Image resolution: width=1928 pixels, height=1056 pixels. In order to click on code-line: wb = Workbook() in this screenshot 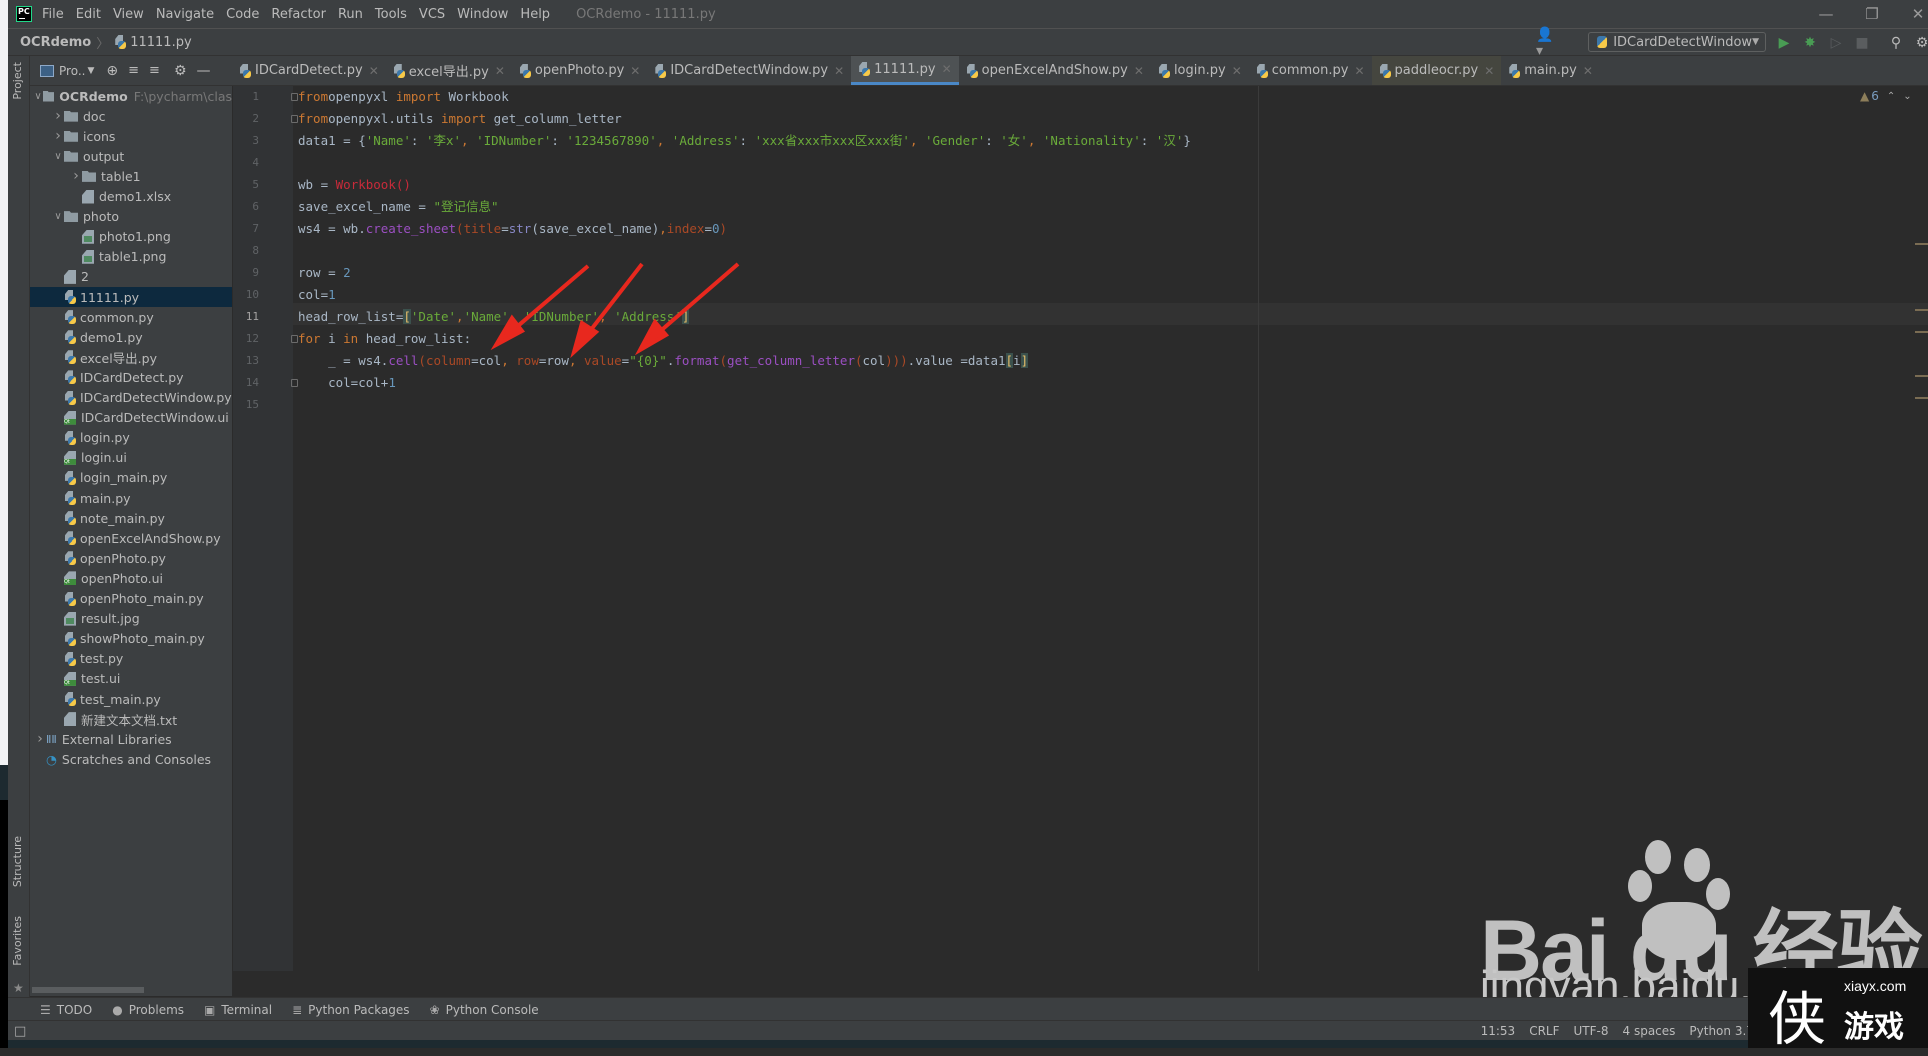, I will do `click(354, 185)`.